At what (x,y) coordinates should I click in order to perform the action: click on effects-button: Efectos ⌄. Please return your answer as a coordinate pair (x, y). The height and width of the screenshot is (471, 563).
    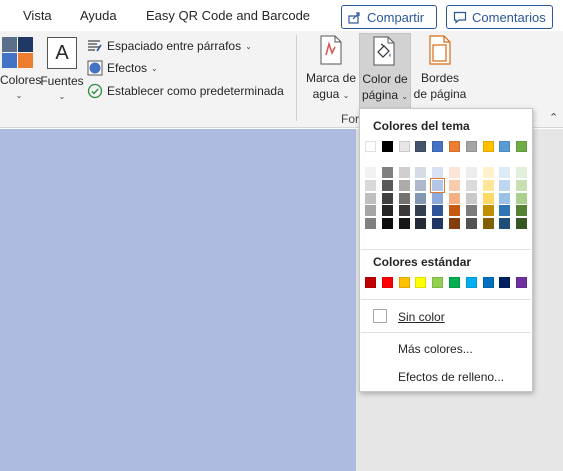
    Looking at the image, I should click on (122, 68).